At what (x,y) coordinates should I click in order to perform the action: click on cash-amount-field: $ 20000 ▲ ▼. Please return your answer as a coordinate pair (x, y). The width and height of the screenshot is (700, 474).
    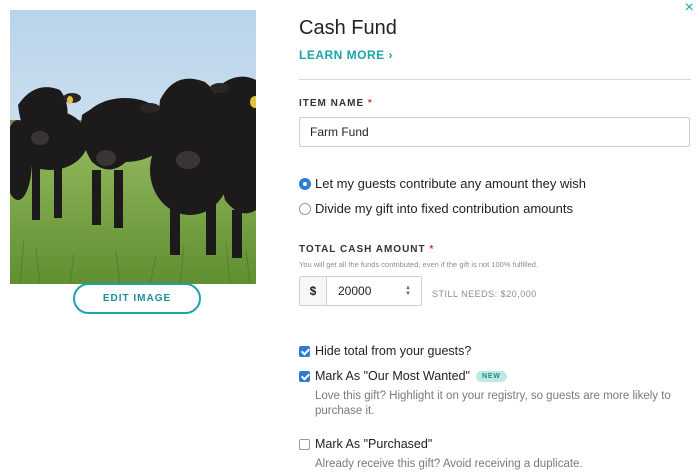
    Looking at the image, I should click on (360, 291).